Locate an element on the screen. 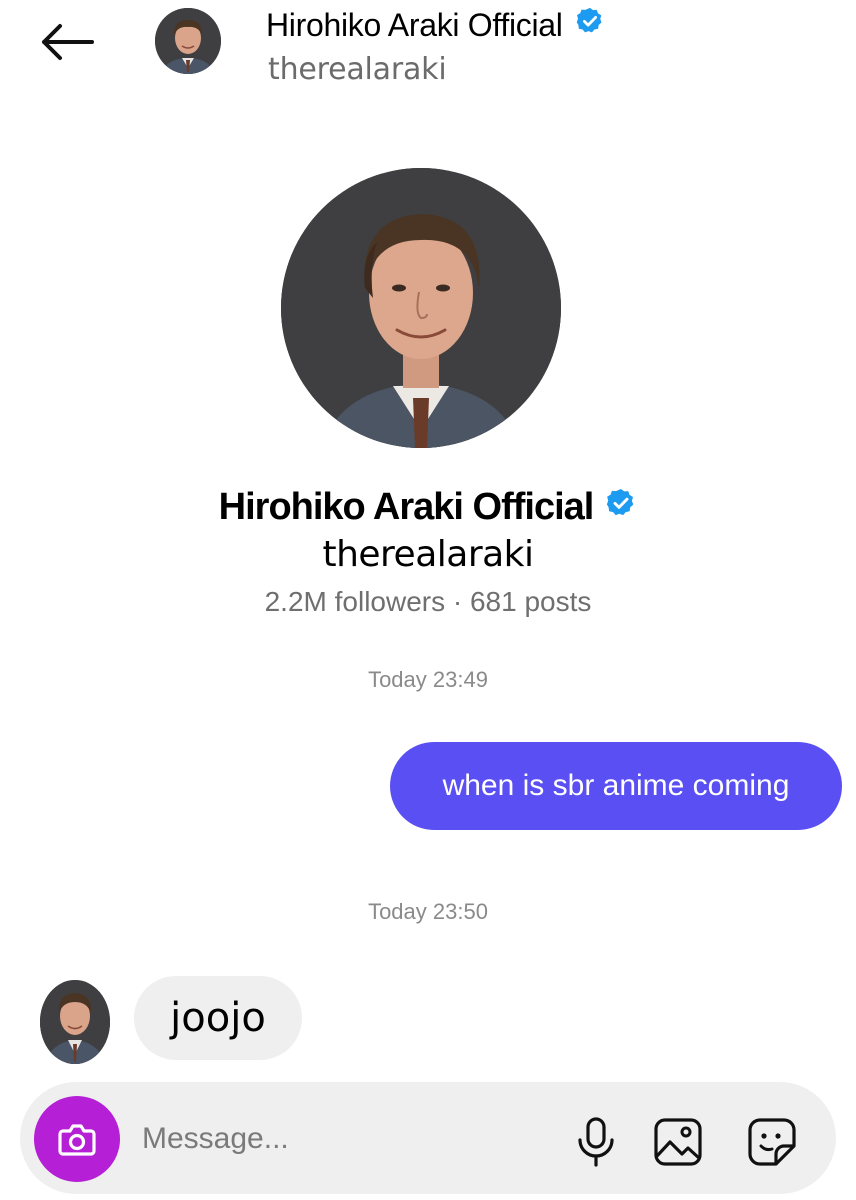  header-handle: therealaraki is located at coordinates (357, 69).